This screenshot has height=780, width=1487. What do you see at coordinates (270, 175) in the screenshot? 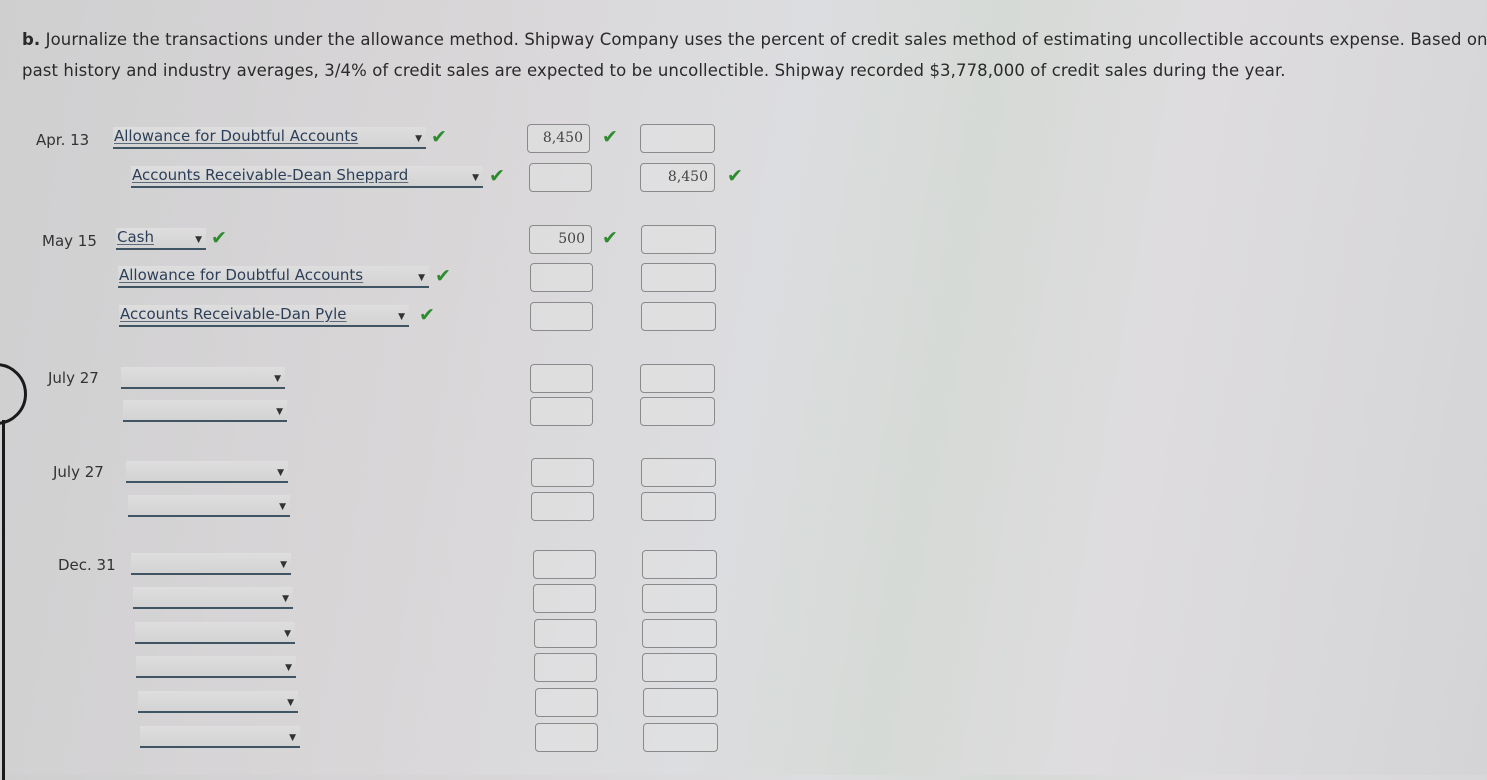
I see `account-select-value: Accounts Receivable-Dean Sheppard` at bounding box center [270, 175].